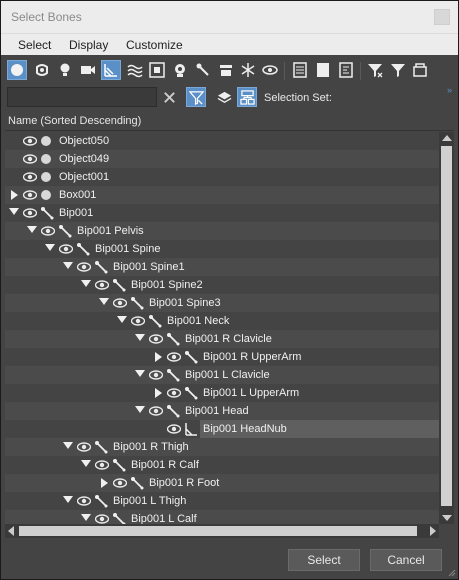 The width and height of the screenshot is (459, 580). I want to click on tree-item-label: Bip001 L UpperArm, so click(251, 393).